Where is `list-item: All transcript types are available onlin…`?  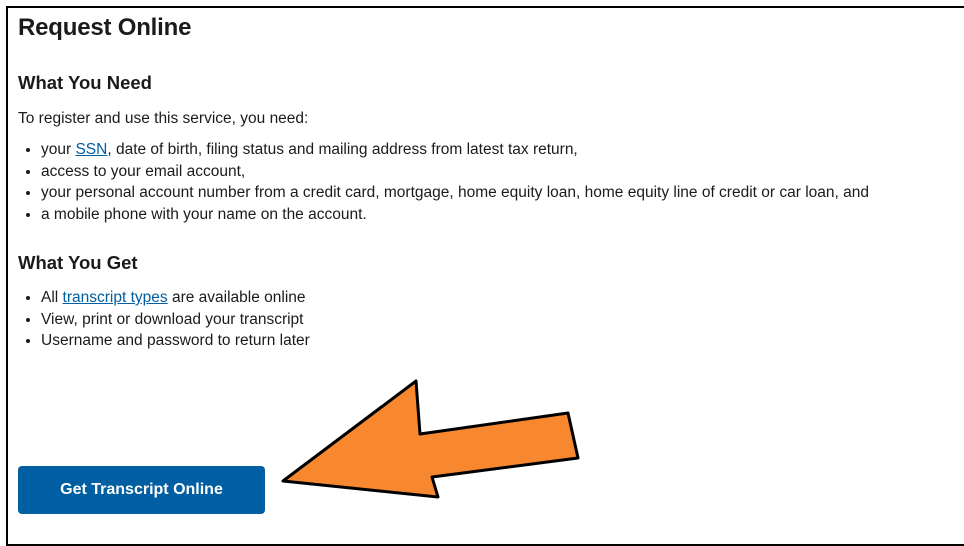 list-item: All transcript types are available onlin… is located at coordinates (502, 298).